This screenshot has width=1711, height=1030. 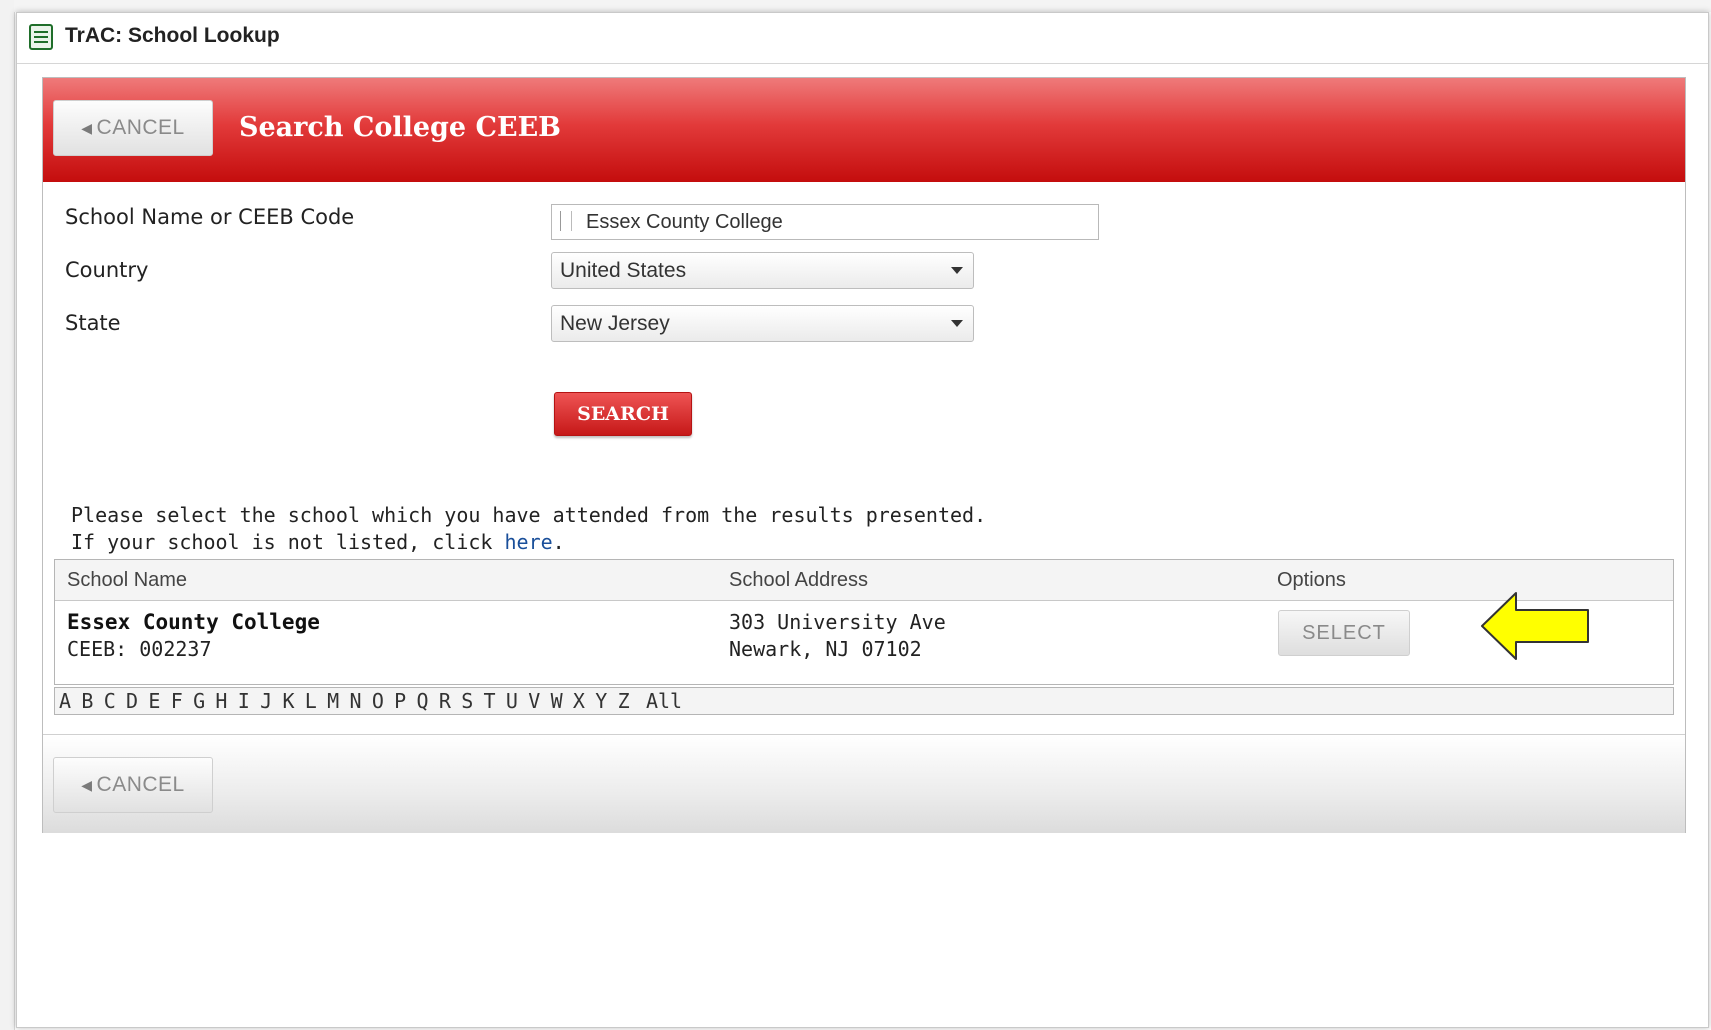 I want to click on alpha-link: R, so click(x=445, y=701).